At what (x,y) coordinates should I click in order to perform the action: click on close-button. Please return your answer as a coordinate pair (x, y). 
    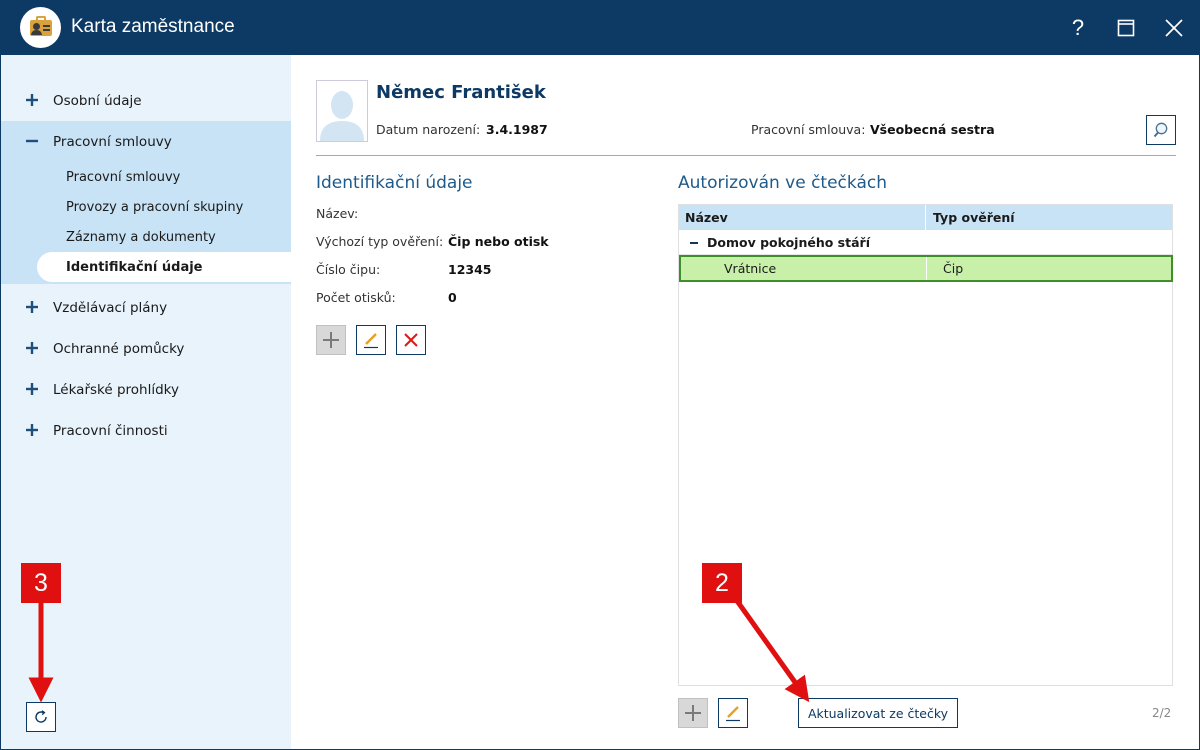
    Looking at the image, I should click on (1174, 28).